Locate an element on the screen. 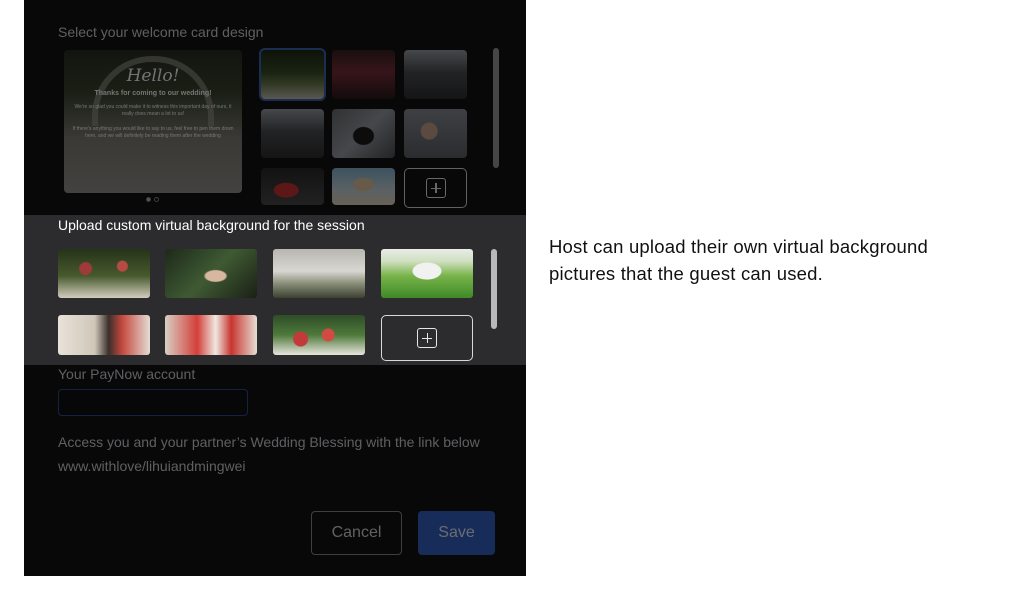 The width and height of the screenshot is (1027, 604). pagination-dot is located at coordinates (156, 199).